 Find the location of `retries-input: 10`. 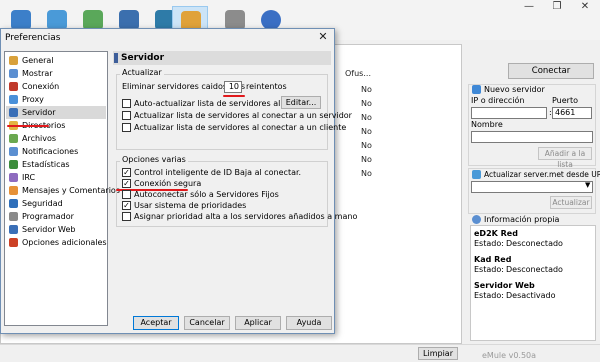

retries-input: 10 is located at coordinates (233, 87).